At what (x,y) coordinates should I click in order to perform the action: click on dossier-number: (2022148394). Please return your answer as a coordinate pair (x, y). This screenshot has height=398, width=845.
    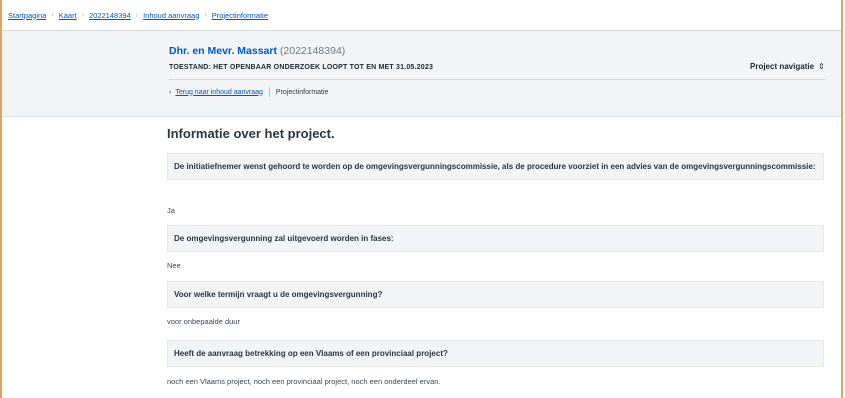
    Looking at the image, I should click on (312, 51).